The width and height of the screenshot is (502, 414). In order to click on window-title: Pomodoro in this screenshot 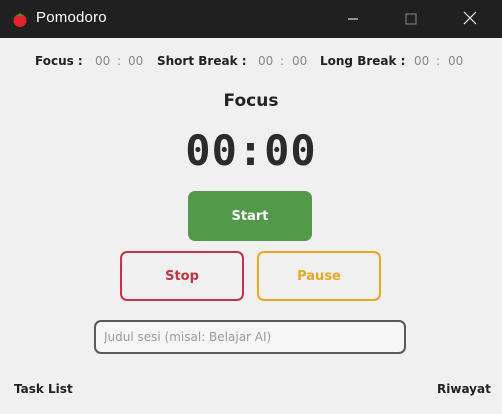, I will do `click(71, 17)`.